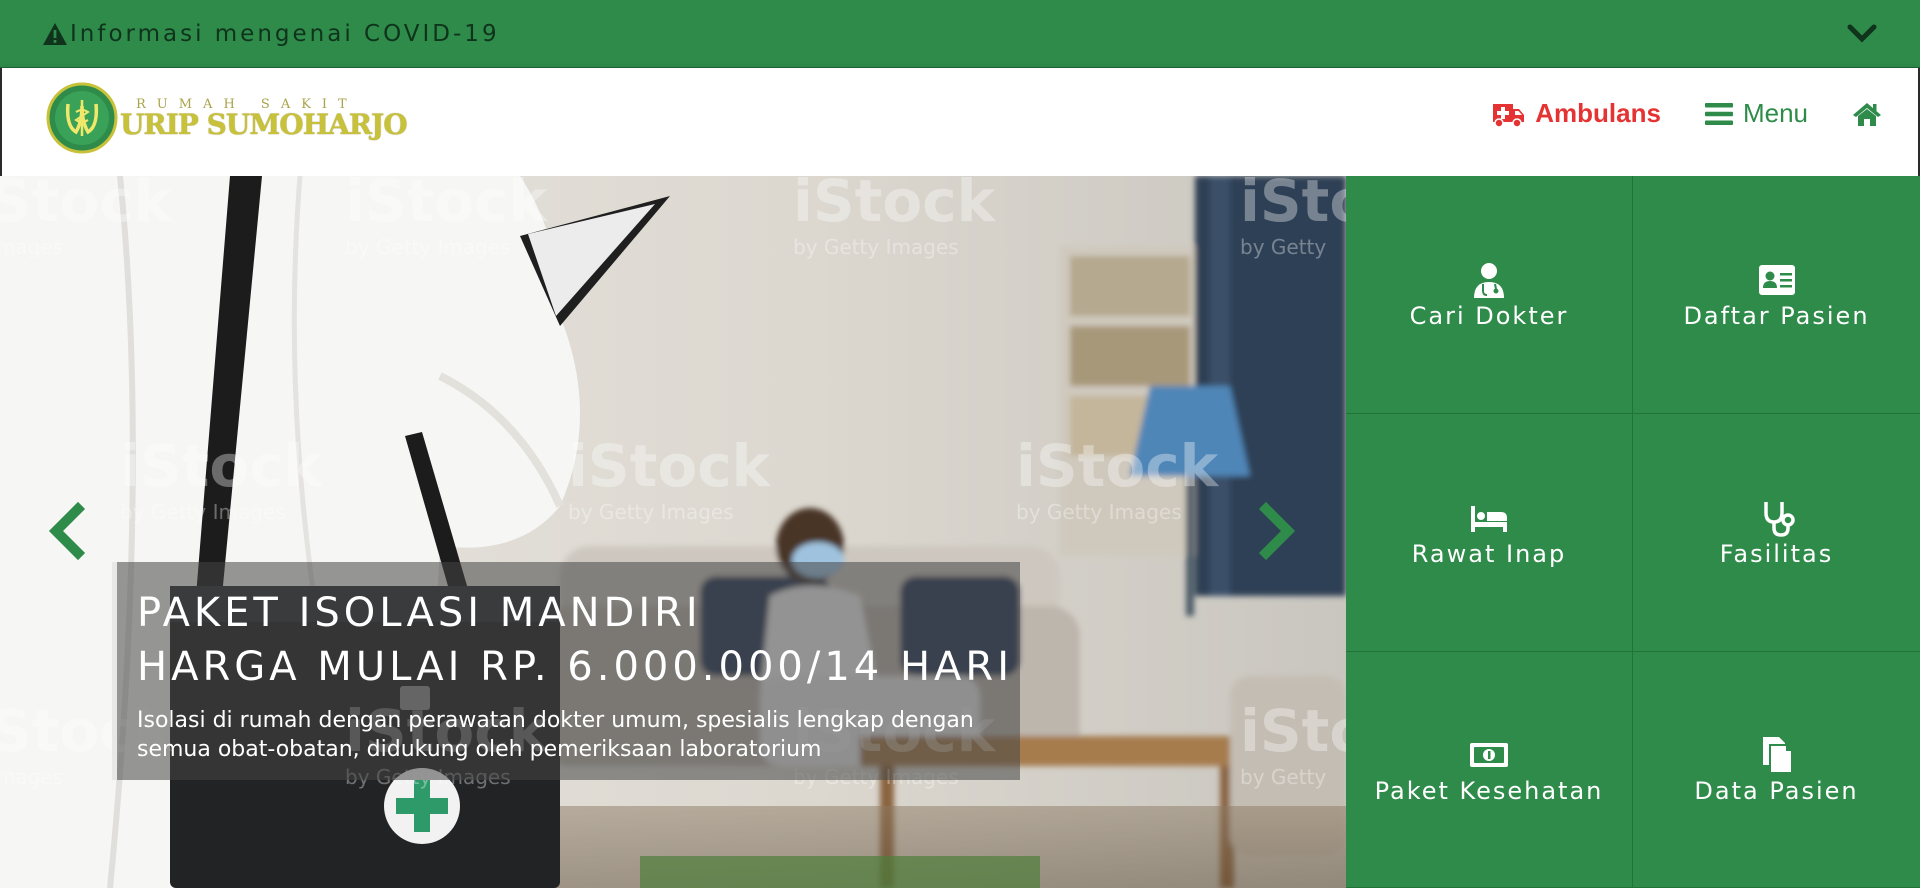 The image size is (1920, 888). I want to click on logo-name: URIP SUMOHARJO, so click(264, 124).